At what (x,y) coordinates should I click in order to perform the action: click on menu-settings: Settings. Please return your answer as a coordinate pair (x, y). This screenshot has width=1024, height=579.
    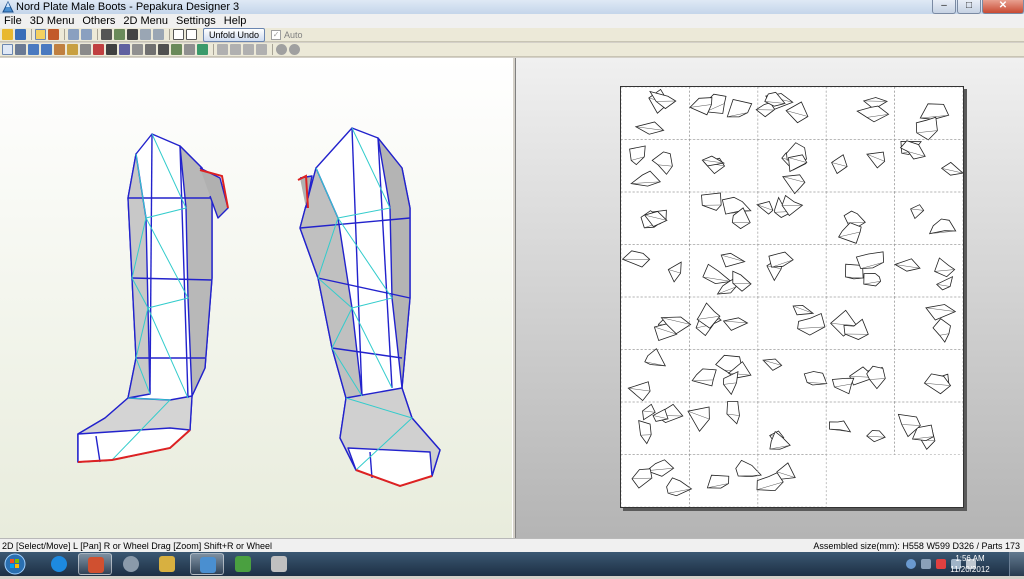
    Looking at the image, I should click on (196, 21).